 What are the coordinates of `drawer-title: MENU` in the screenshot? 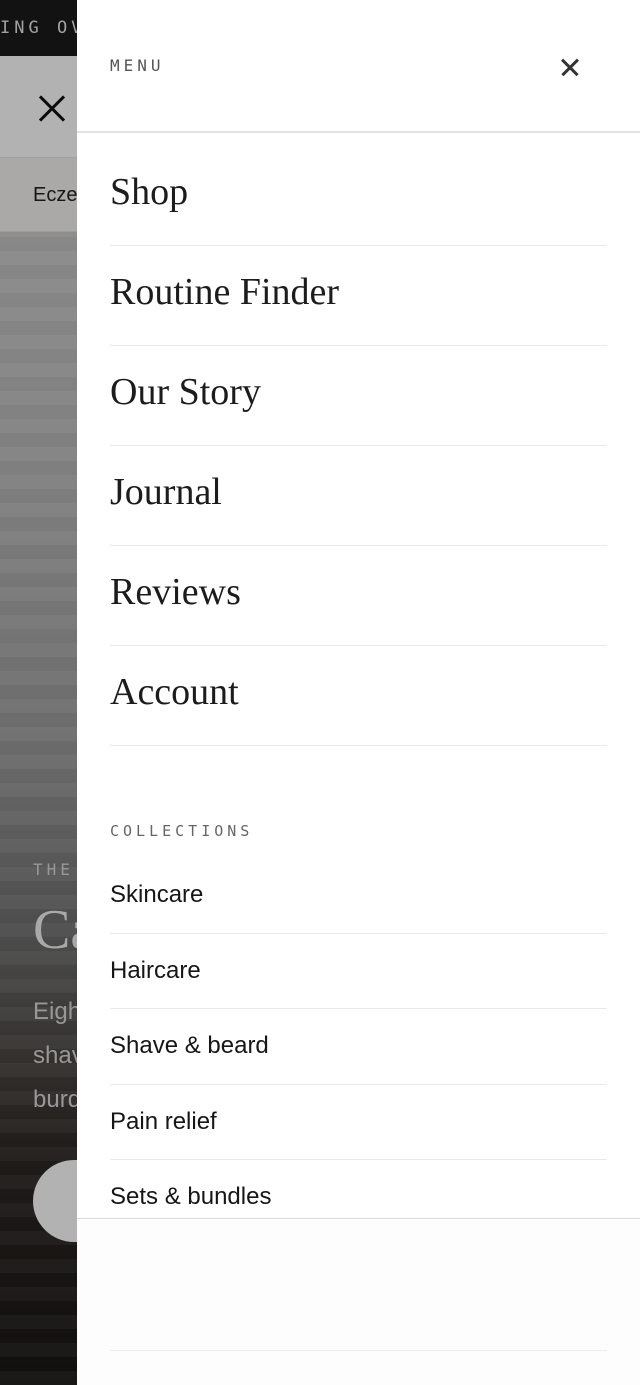 It's located at (137, 65).